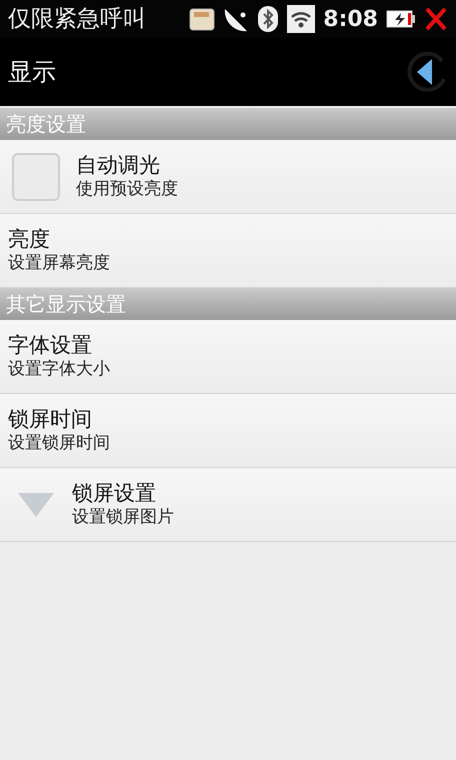 The image size is (456, 760). What do you see at coordinates (59, 369) in the screenshot?
I see `setting-summary: 设置字体大小` at bounding box center [59, 369].